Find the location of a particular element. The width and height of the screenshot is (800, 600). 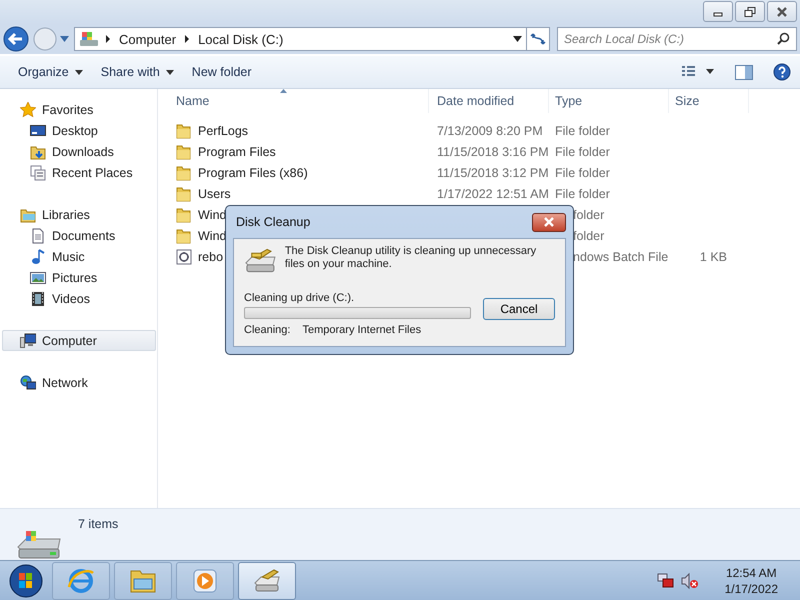

cancel-button: Cancel is located at coordinates (519, 309).